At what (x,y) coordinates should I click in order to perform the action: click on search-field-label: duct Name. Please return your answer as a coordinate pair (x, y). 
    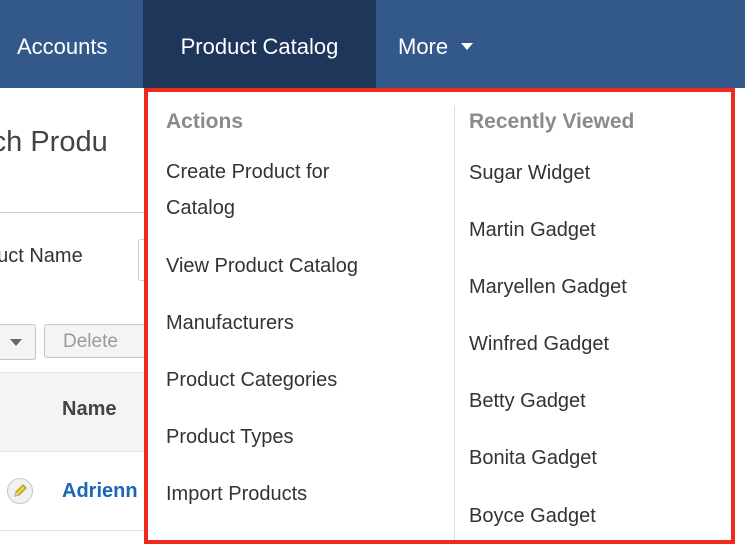
    Looking at the image, I should click on (41, 256).